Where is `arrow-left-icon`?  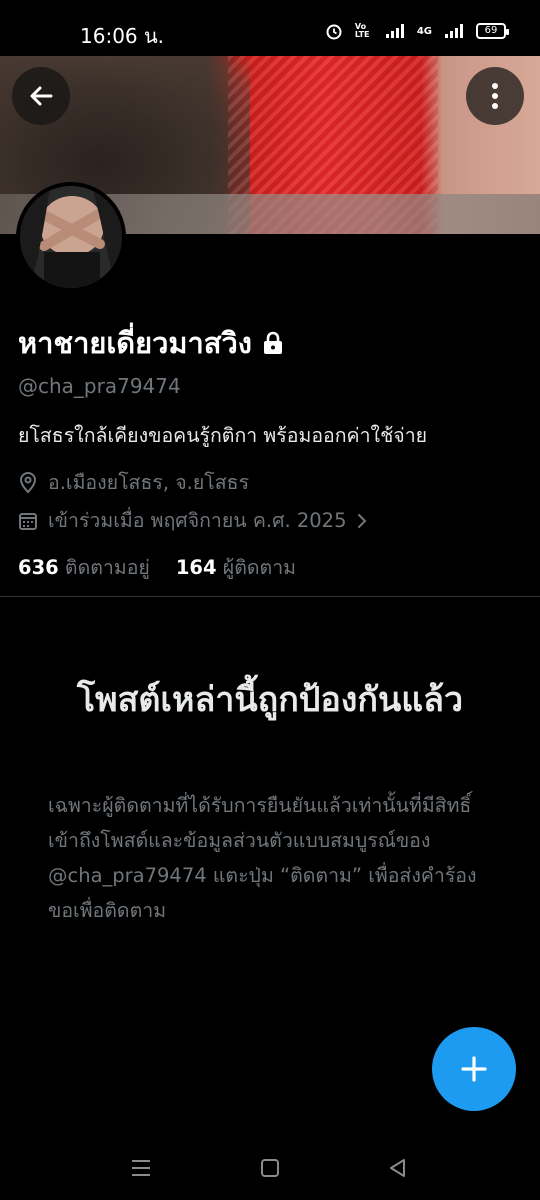
arrow-left-icon is located at coordinates (41, 96).